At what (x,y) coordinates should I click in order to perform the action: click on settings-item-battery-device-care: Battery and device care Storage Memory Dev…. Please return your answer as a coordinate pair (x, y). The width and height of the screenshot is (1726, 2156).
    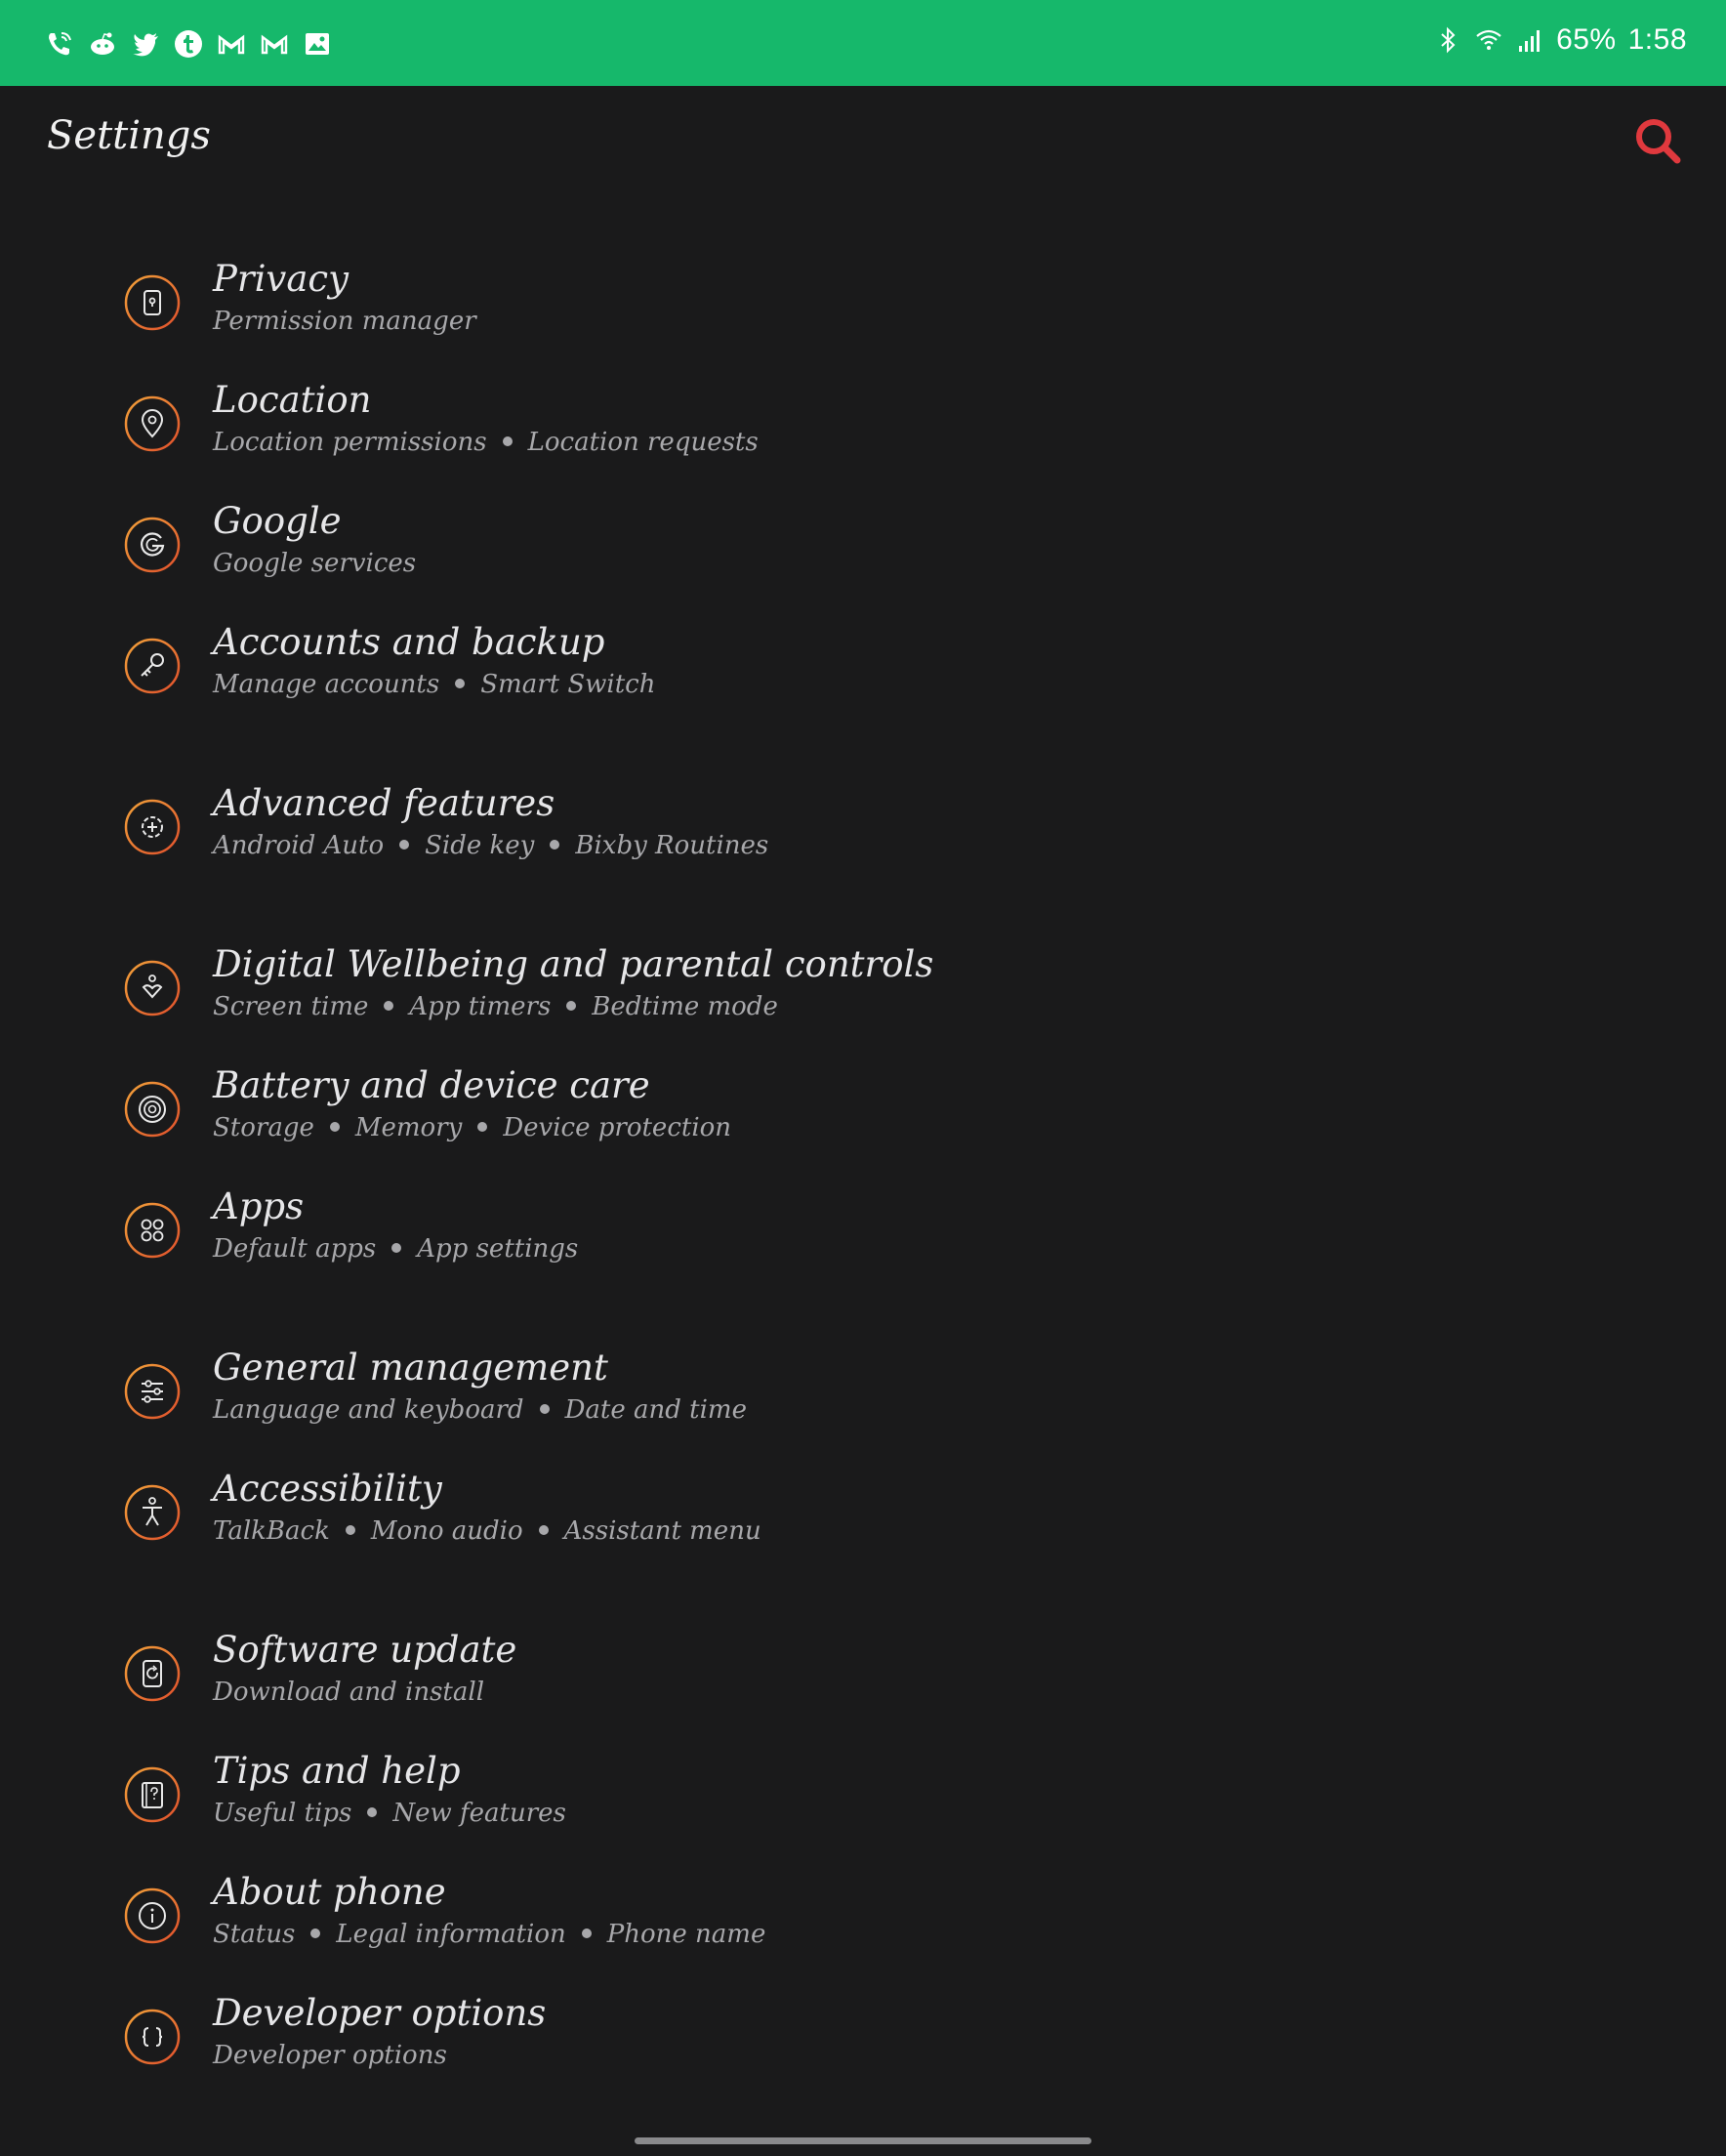
    Looking at the image, I should click on (849, 1110).